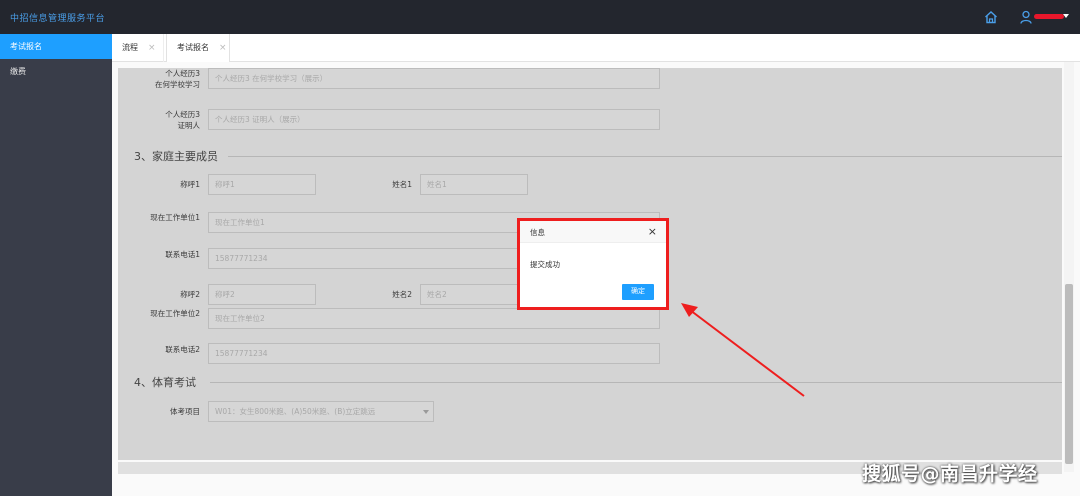 This screenshot has width=1080, height=496. I want to click on pe-item-select: W01：女生800米跑、(A)50米跑、(B)立定跳远, so click(321, 411).